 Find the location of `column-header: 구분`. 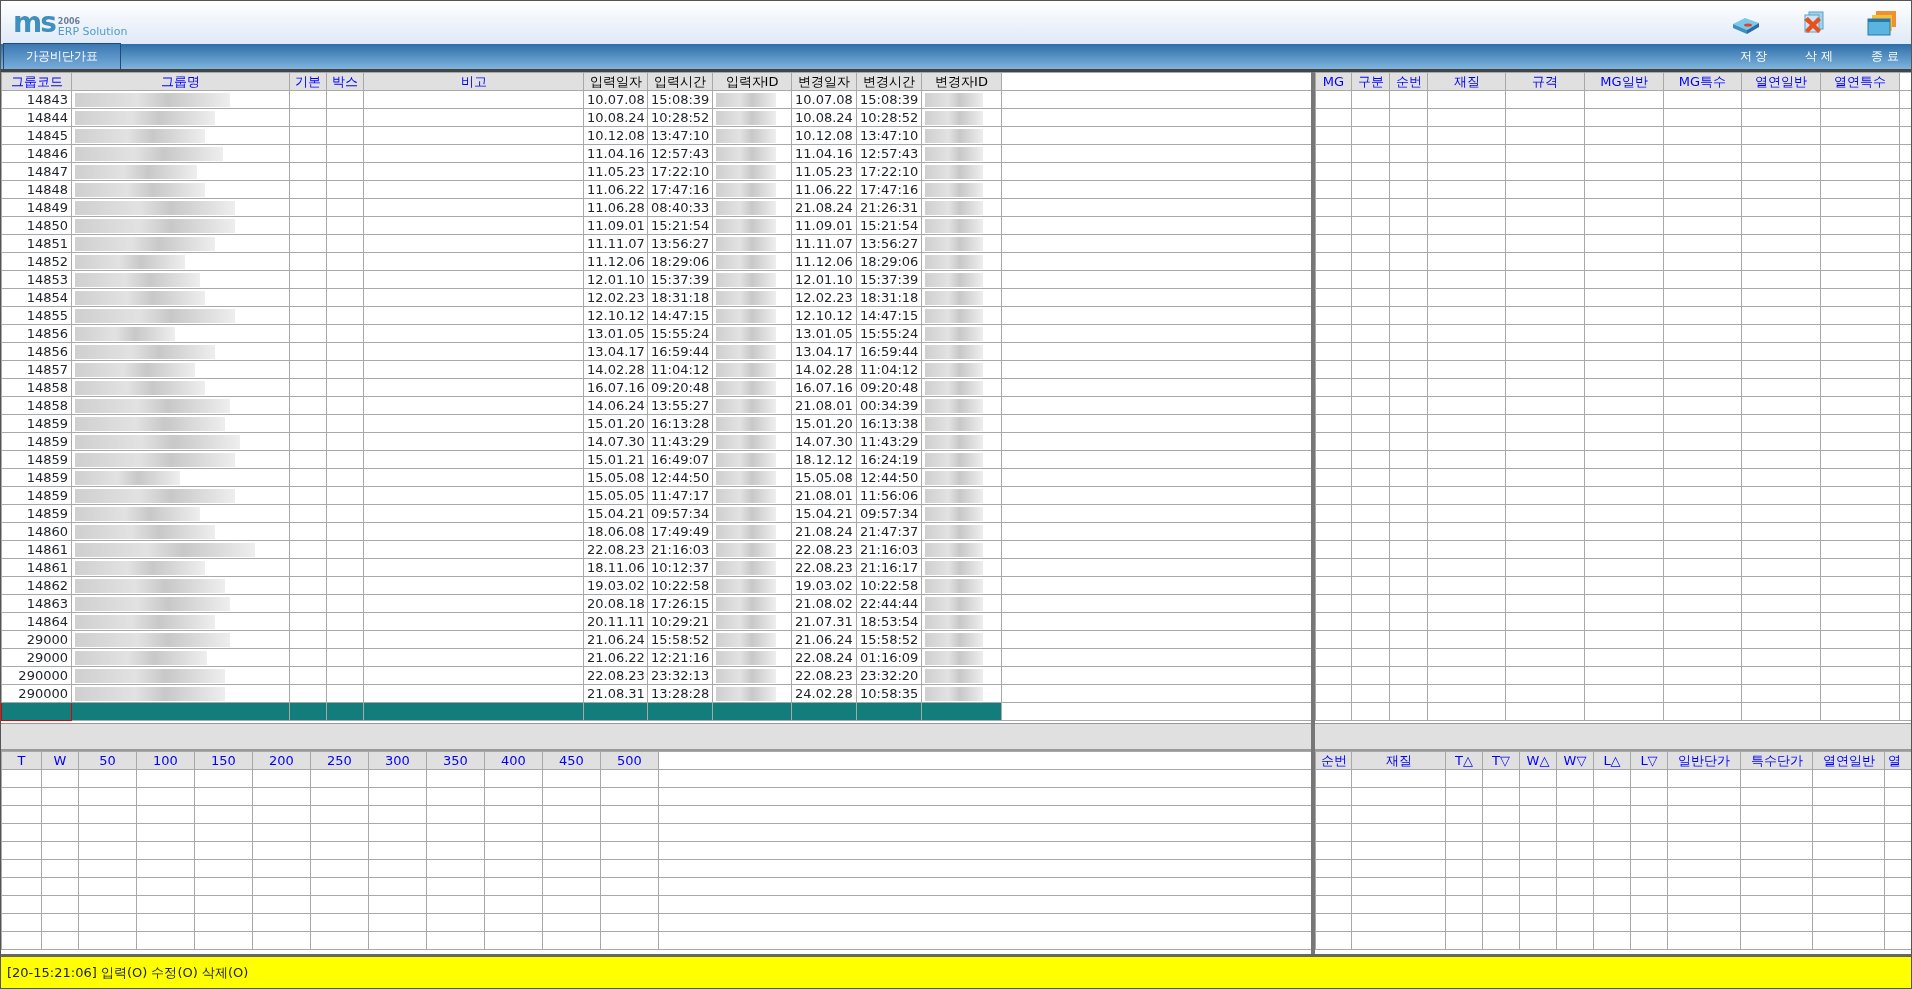

column-header: 구분 is located at coordinates (1370, 81).